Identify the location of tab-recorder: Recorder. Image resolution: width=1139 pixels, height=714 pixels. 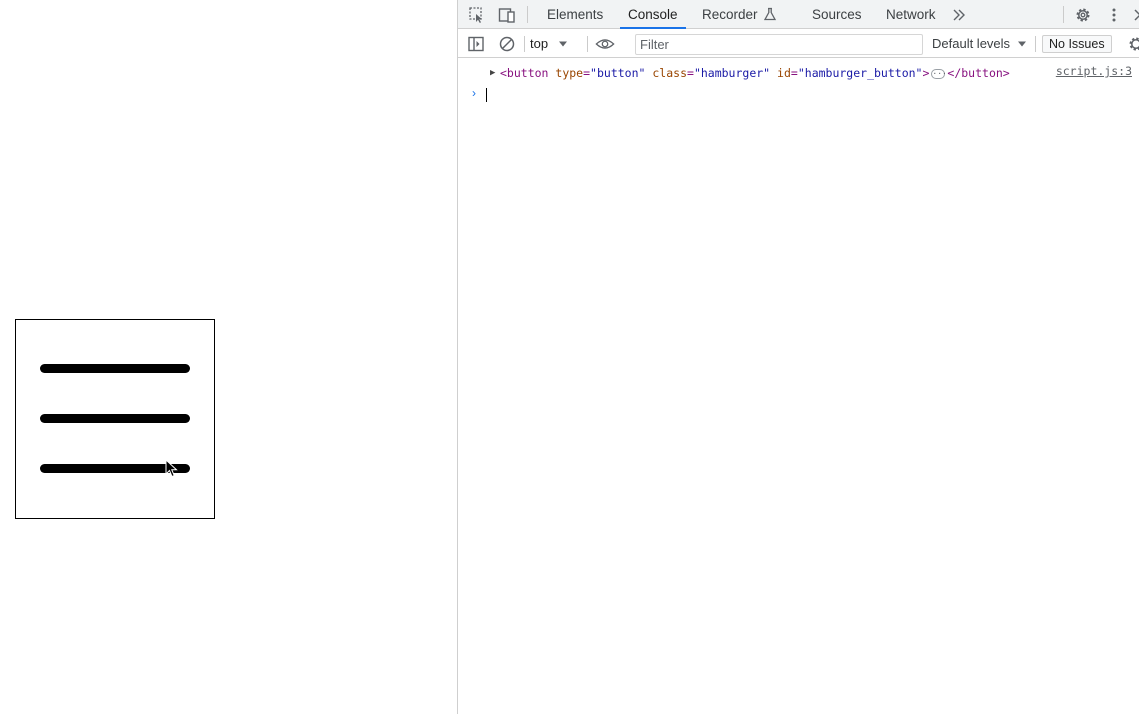
(739, 14).